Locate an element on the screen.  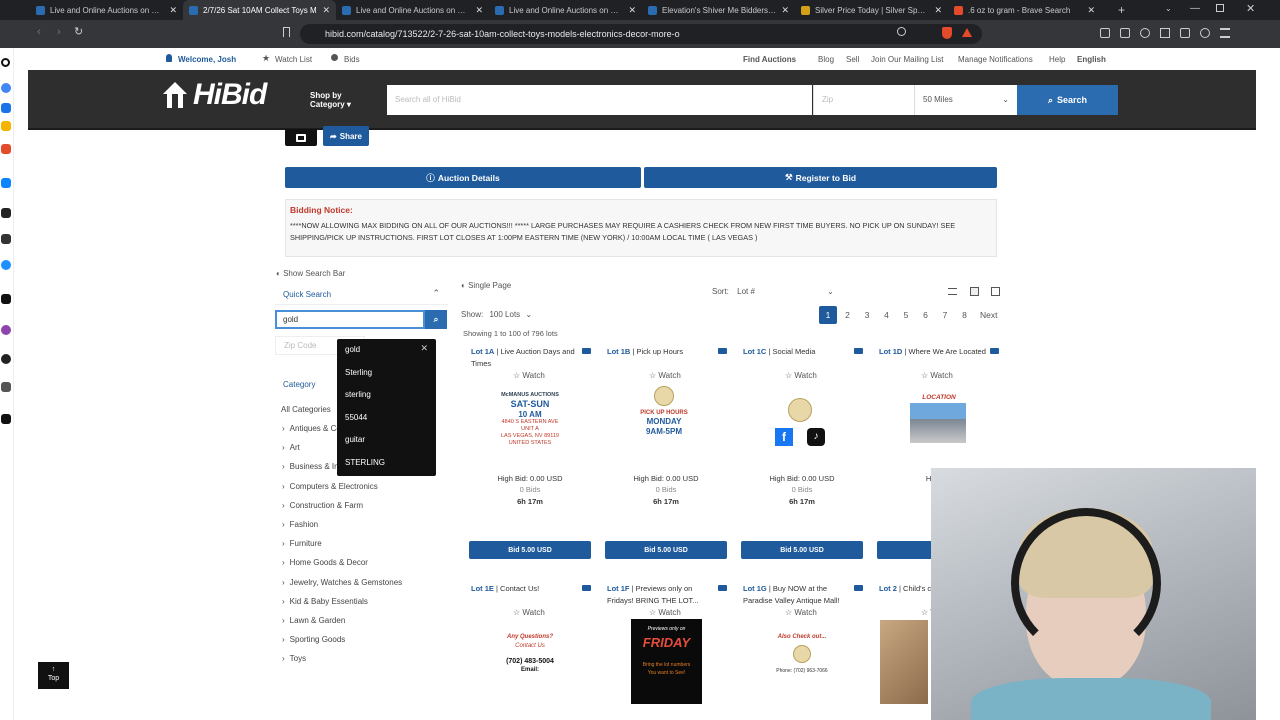
zip-input: Zip is located at coordinates (863, 100).